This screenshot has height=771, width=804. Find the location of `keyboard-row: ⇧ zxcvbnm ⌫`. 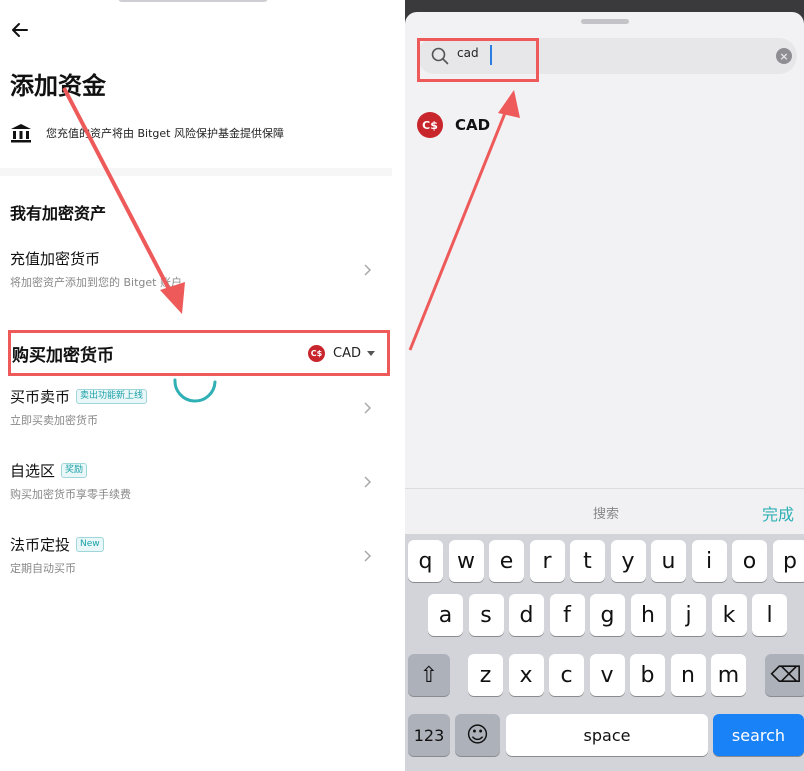

keyboard-row: ⇧ zxcvbnm ⌫ is located at coordinates (604, 676).